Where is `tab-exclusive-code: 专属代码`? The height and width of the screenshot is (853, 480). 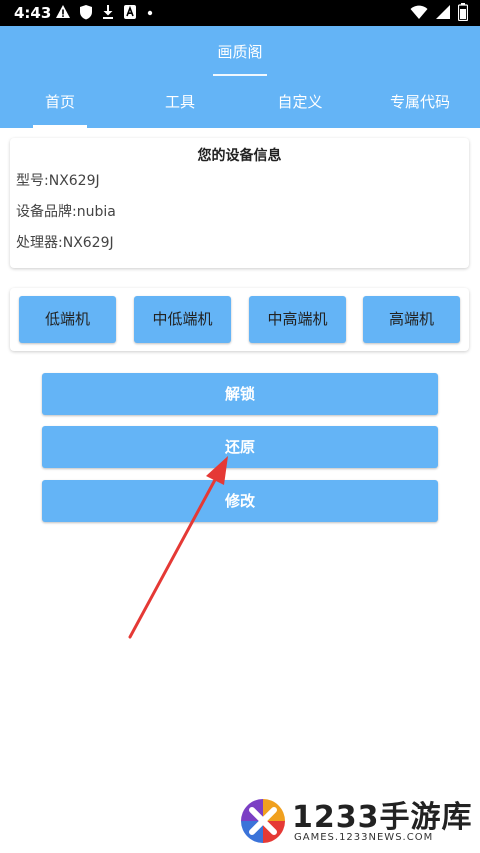 tab-exclusive-code: 专属代码 is located at coordinates (420, 102).